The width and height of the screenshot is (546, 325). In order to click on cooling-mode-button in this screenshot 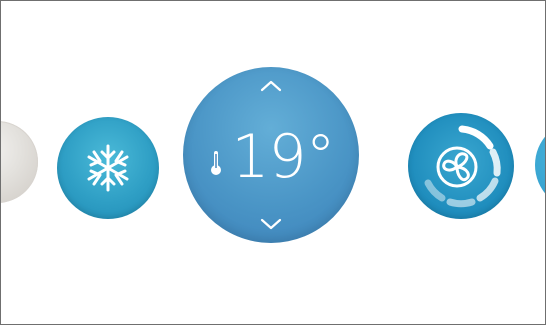, I will do `click(108, 168)`.